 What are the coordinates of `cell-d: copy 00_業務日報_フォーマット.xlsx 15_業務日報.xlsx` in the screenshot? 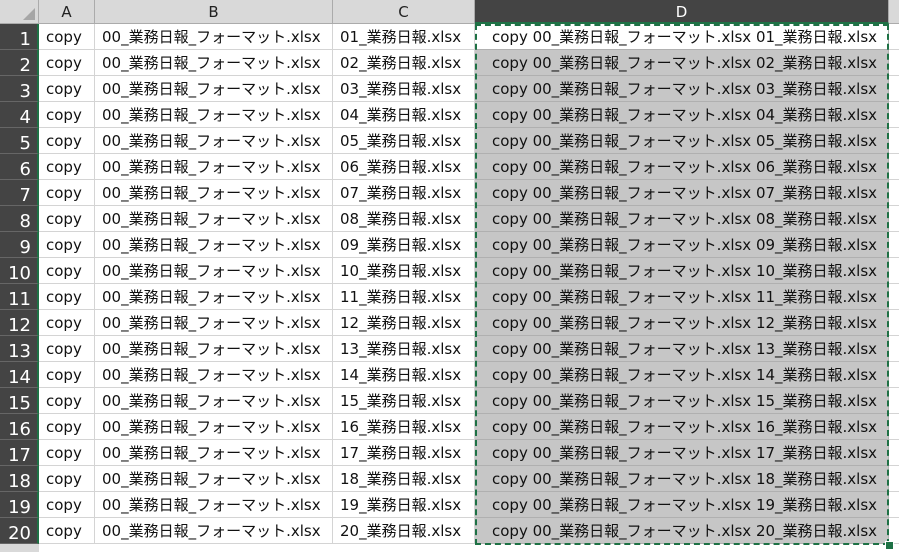 It's located at (682, 401).